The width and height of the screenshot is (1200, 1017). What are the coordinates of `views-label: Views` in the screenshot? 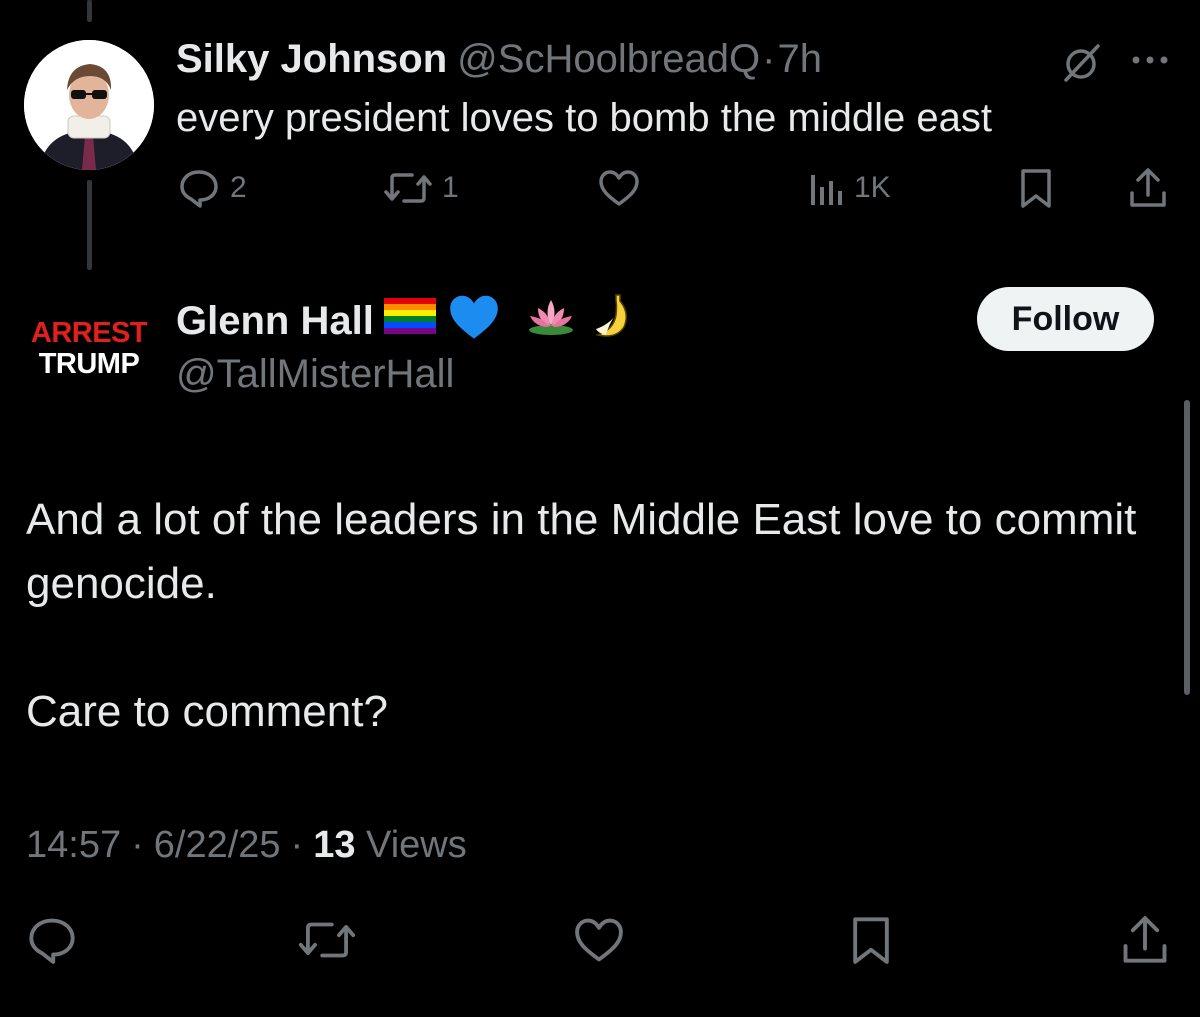 It's located at (416, 844).